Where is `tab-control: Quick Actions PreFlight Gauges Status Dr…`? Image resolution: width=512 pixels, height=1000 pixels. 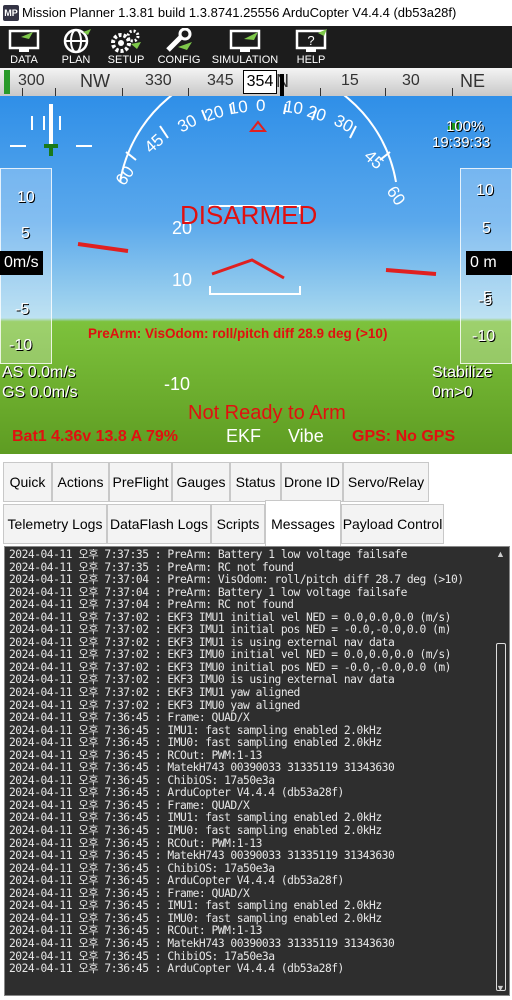 tab-control: Quick Actions PreFlight Gauges Status Dr… is located at coordinates (256, 500).